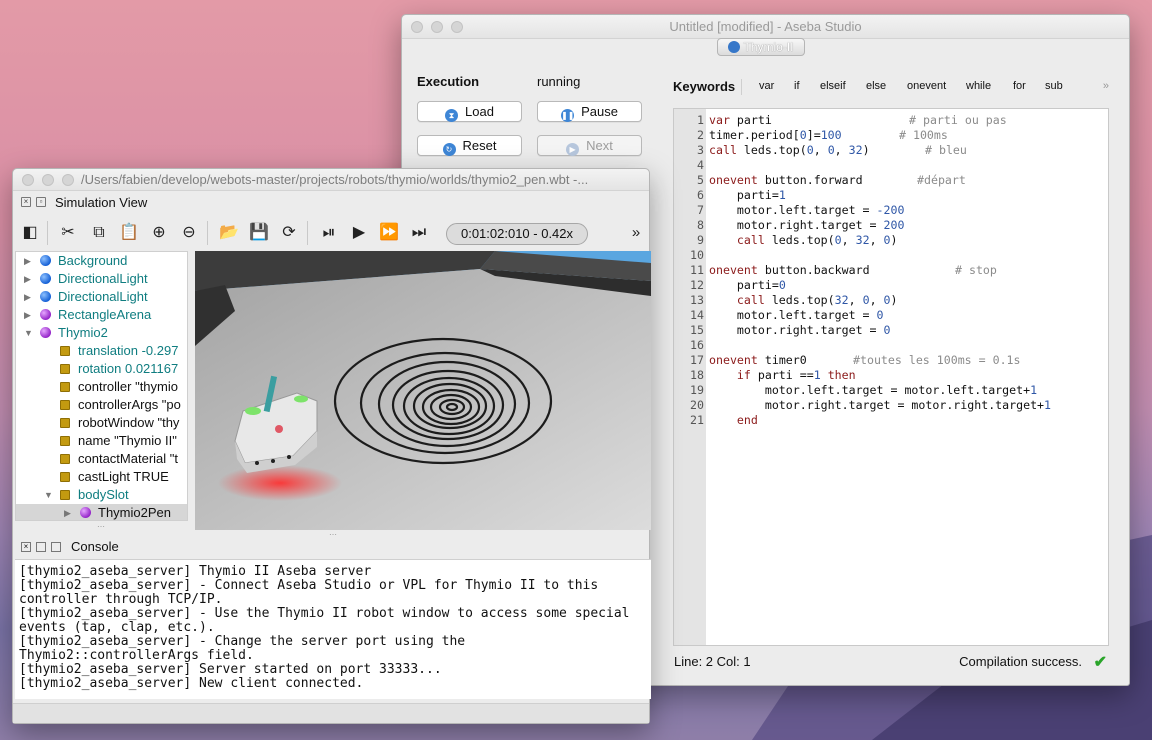 The height and width of the screenshot is (740, 1152). What do you see at coordinates (389, 233) in the screenshot?
I see `fast-run-icon: ⏩` at bounding box center [389, 233].